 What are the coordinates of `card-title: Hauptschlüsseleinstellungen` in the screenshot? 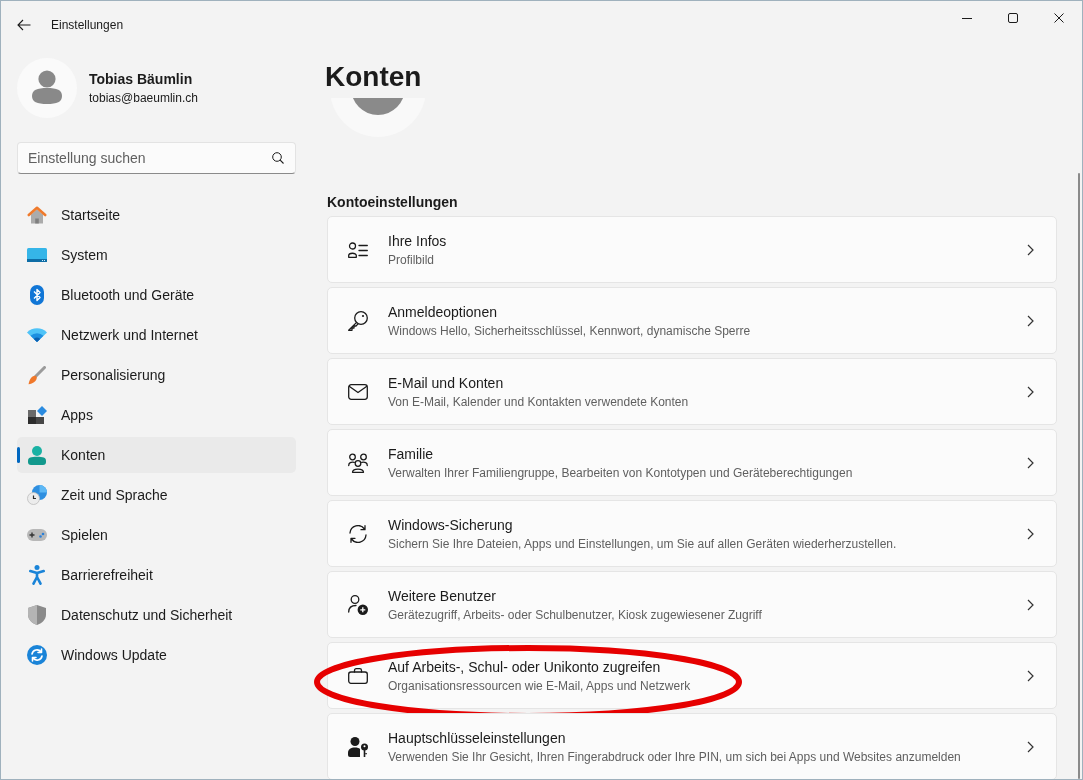 It's located at (477, 738).